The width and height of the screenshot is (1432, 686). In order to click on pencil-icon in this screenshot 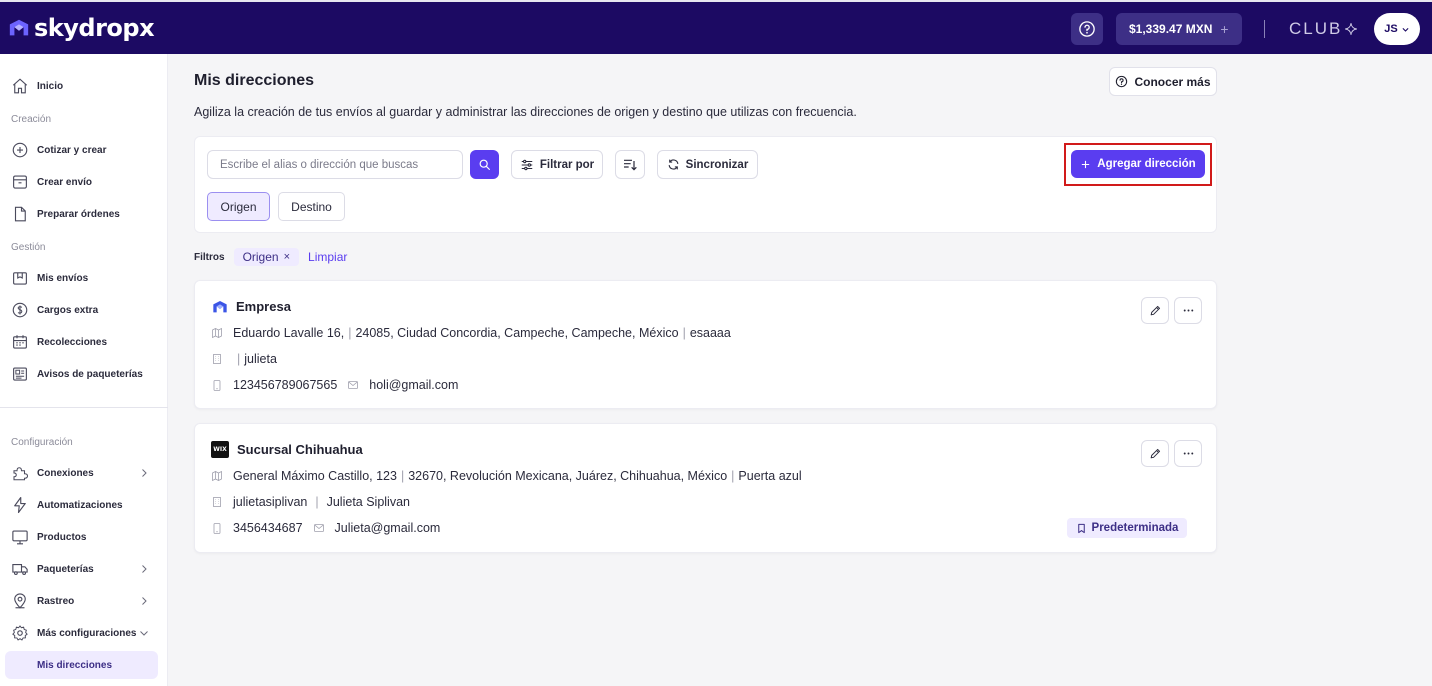, I will do `click(1155, 453)`.